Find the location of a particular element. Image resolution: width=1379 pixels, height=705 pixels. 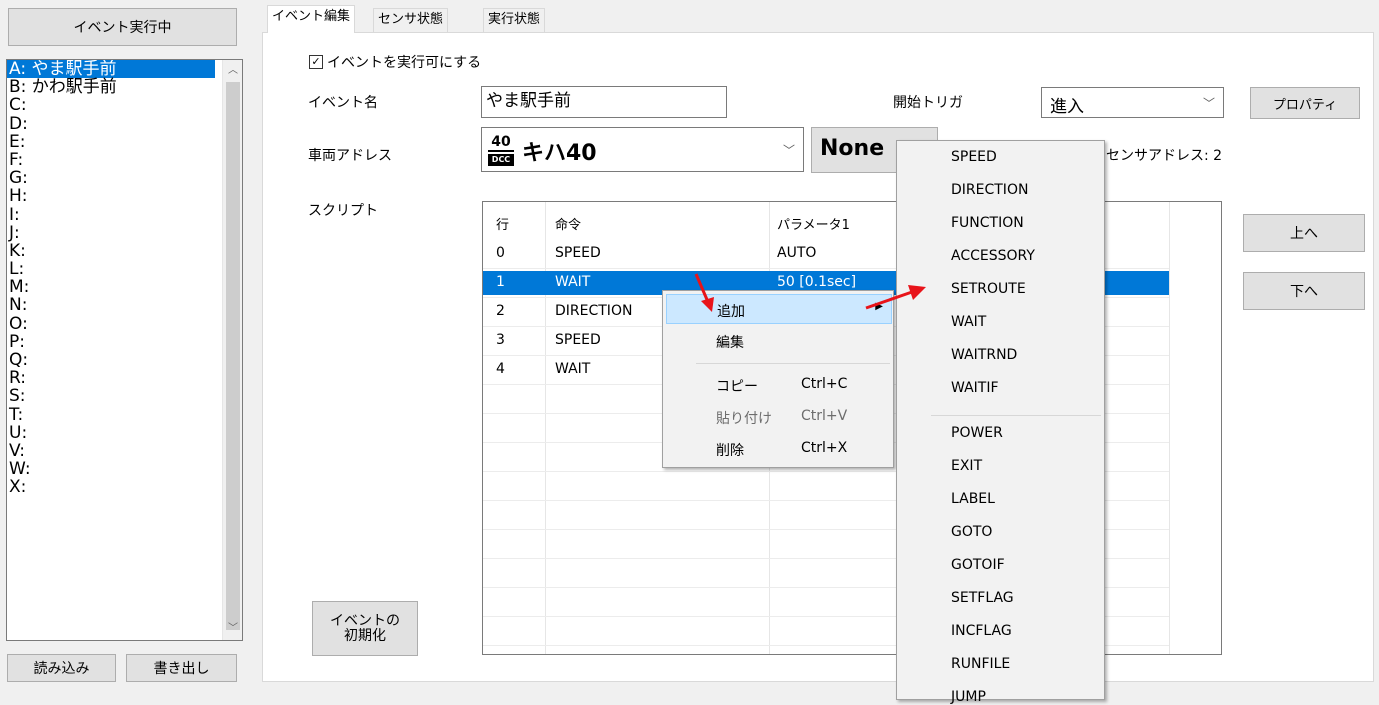

submenu-item-jump: JUMP is located at coordinates (968, 697).